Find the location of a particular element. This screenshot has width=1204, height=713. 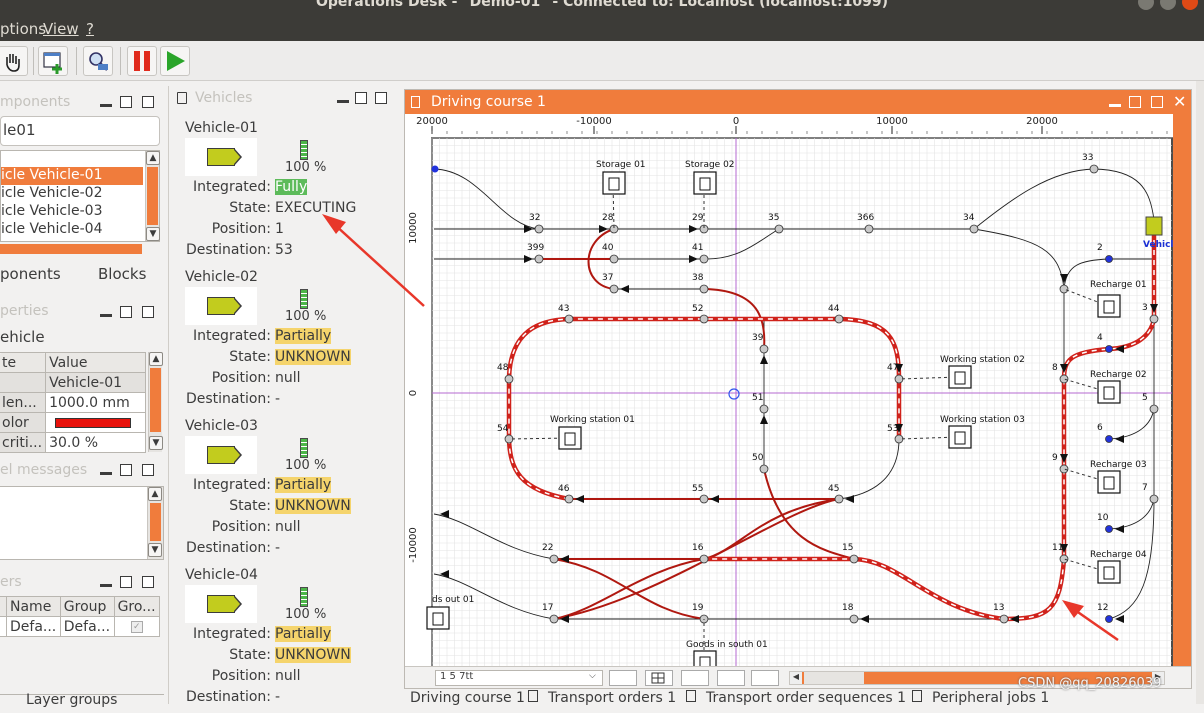

point-label: 16 is located at coordinates (698, 548).